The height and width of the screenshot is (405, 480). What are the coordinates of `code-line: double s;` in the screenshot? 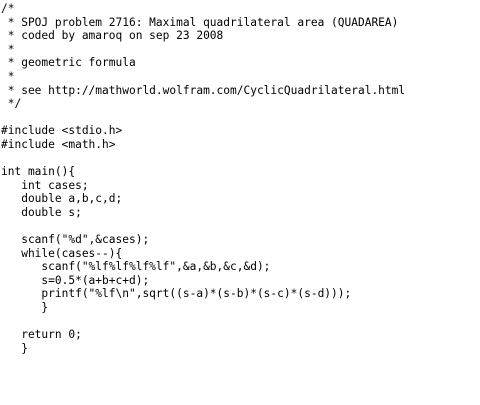 It's located at (41, 212).